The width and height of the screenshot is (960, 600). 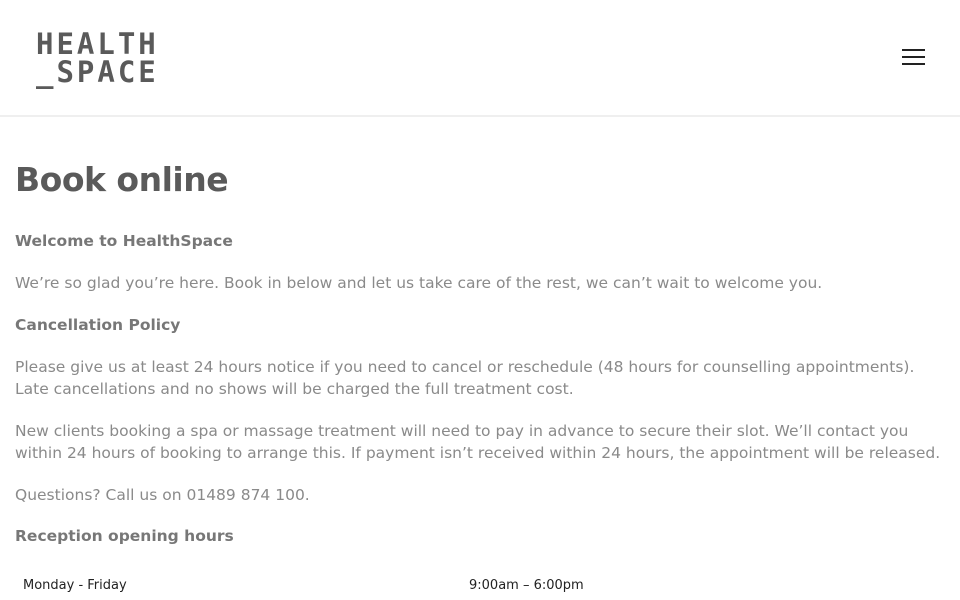 I want to click on hamburger-menu-icon, so click(x=914, y=57).